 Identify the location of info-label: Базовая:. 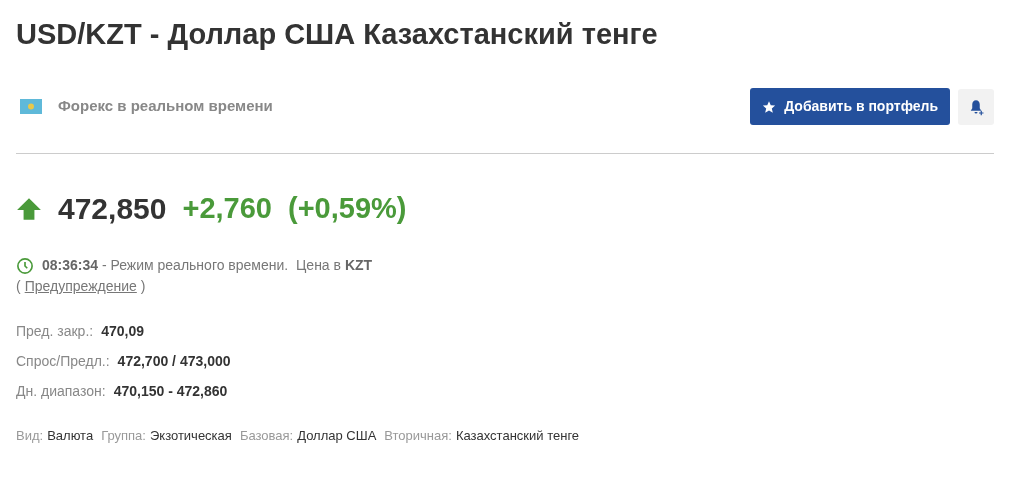
(266, 436).